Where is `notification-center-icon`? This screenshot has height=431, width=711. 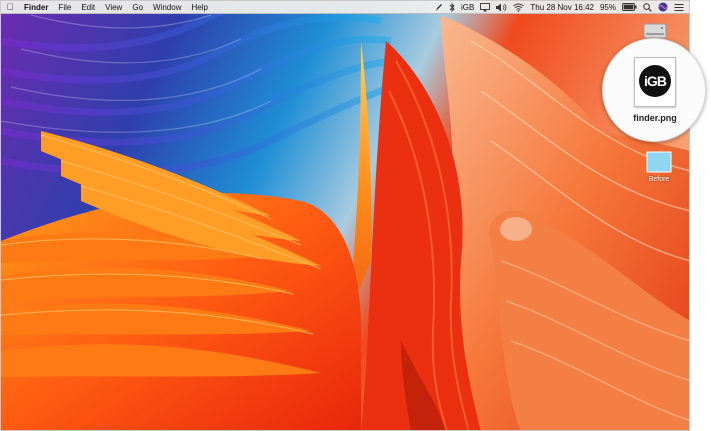 notification-center-icon is located at coordinates (679, 7).